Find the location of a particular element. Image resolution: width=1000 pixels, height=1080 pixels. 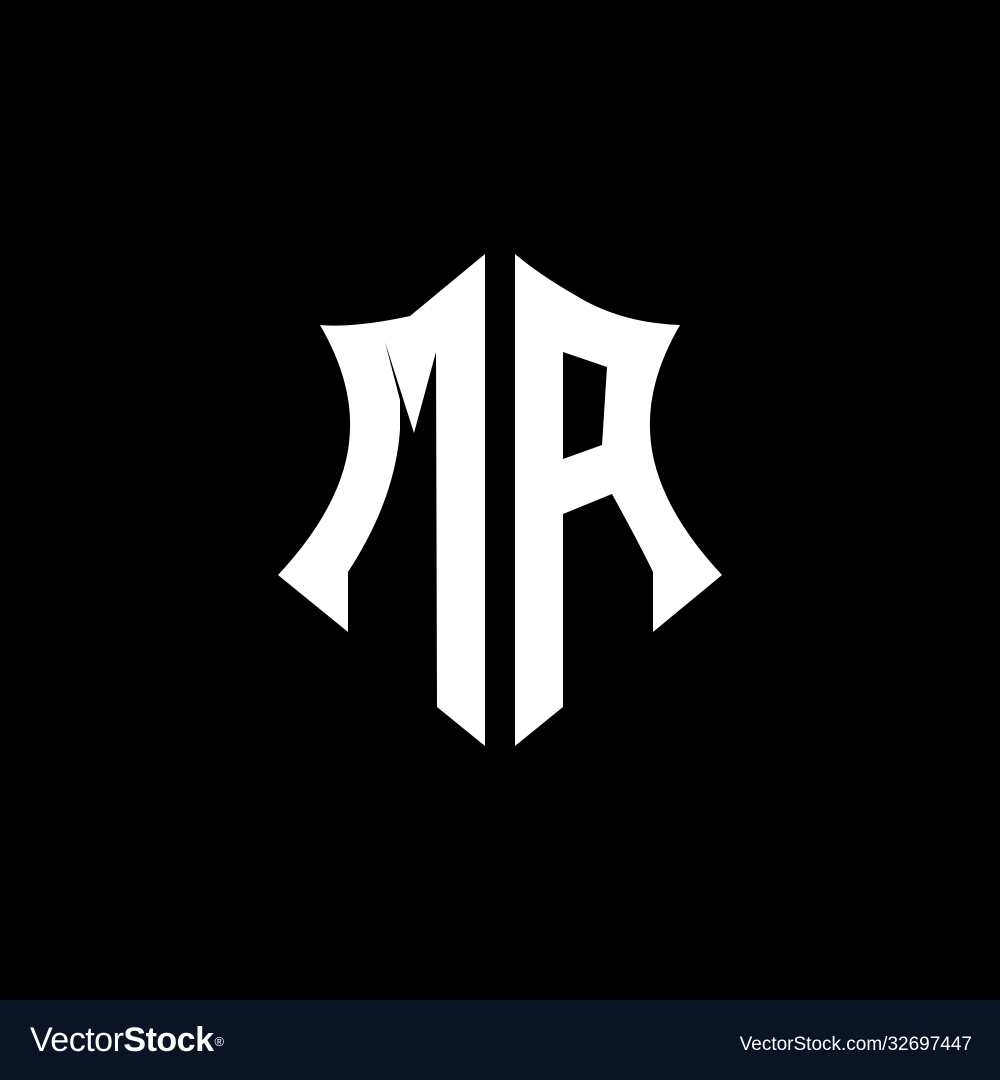

brand-light-text: Vector is located at coordinates (77, 1040).